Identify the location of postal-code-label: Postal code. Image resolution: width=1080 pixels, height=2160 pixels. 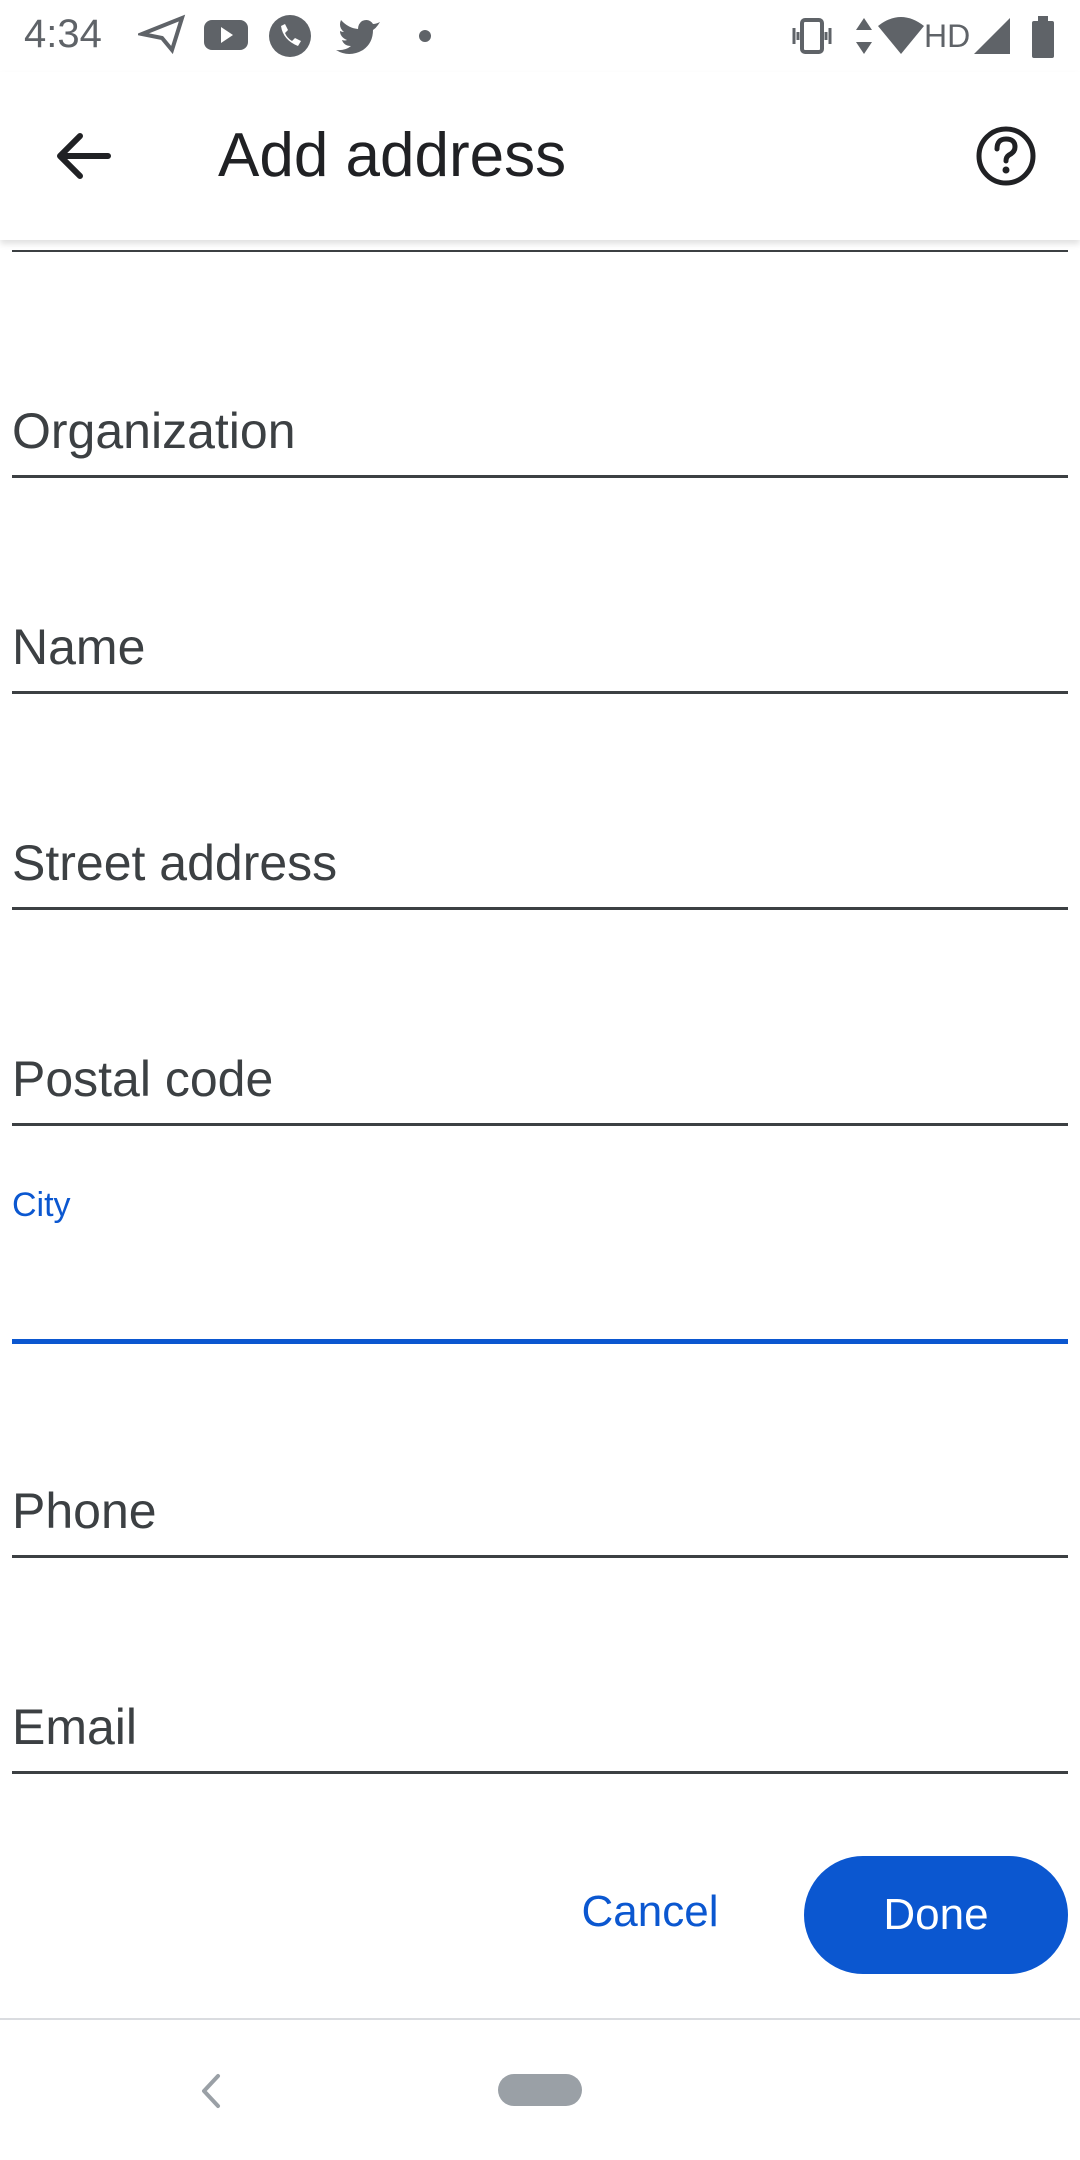
(143, 1079).